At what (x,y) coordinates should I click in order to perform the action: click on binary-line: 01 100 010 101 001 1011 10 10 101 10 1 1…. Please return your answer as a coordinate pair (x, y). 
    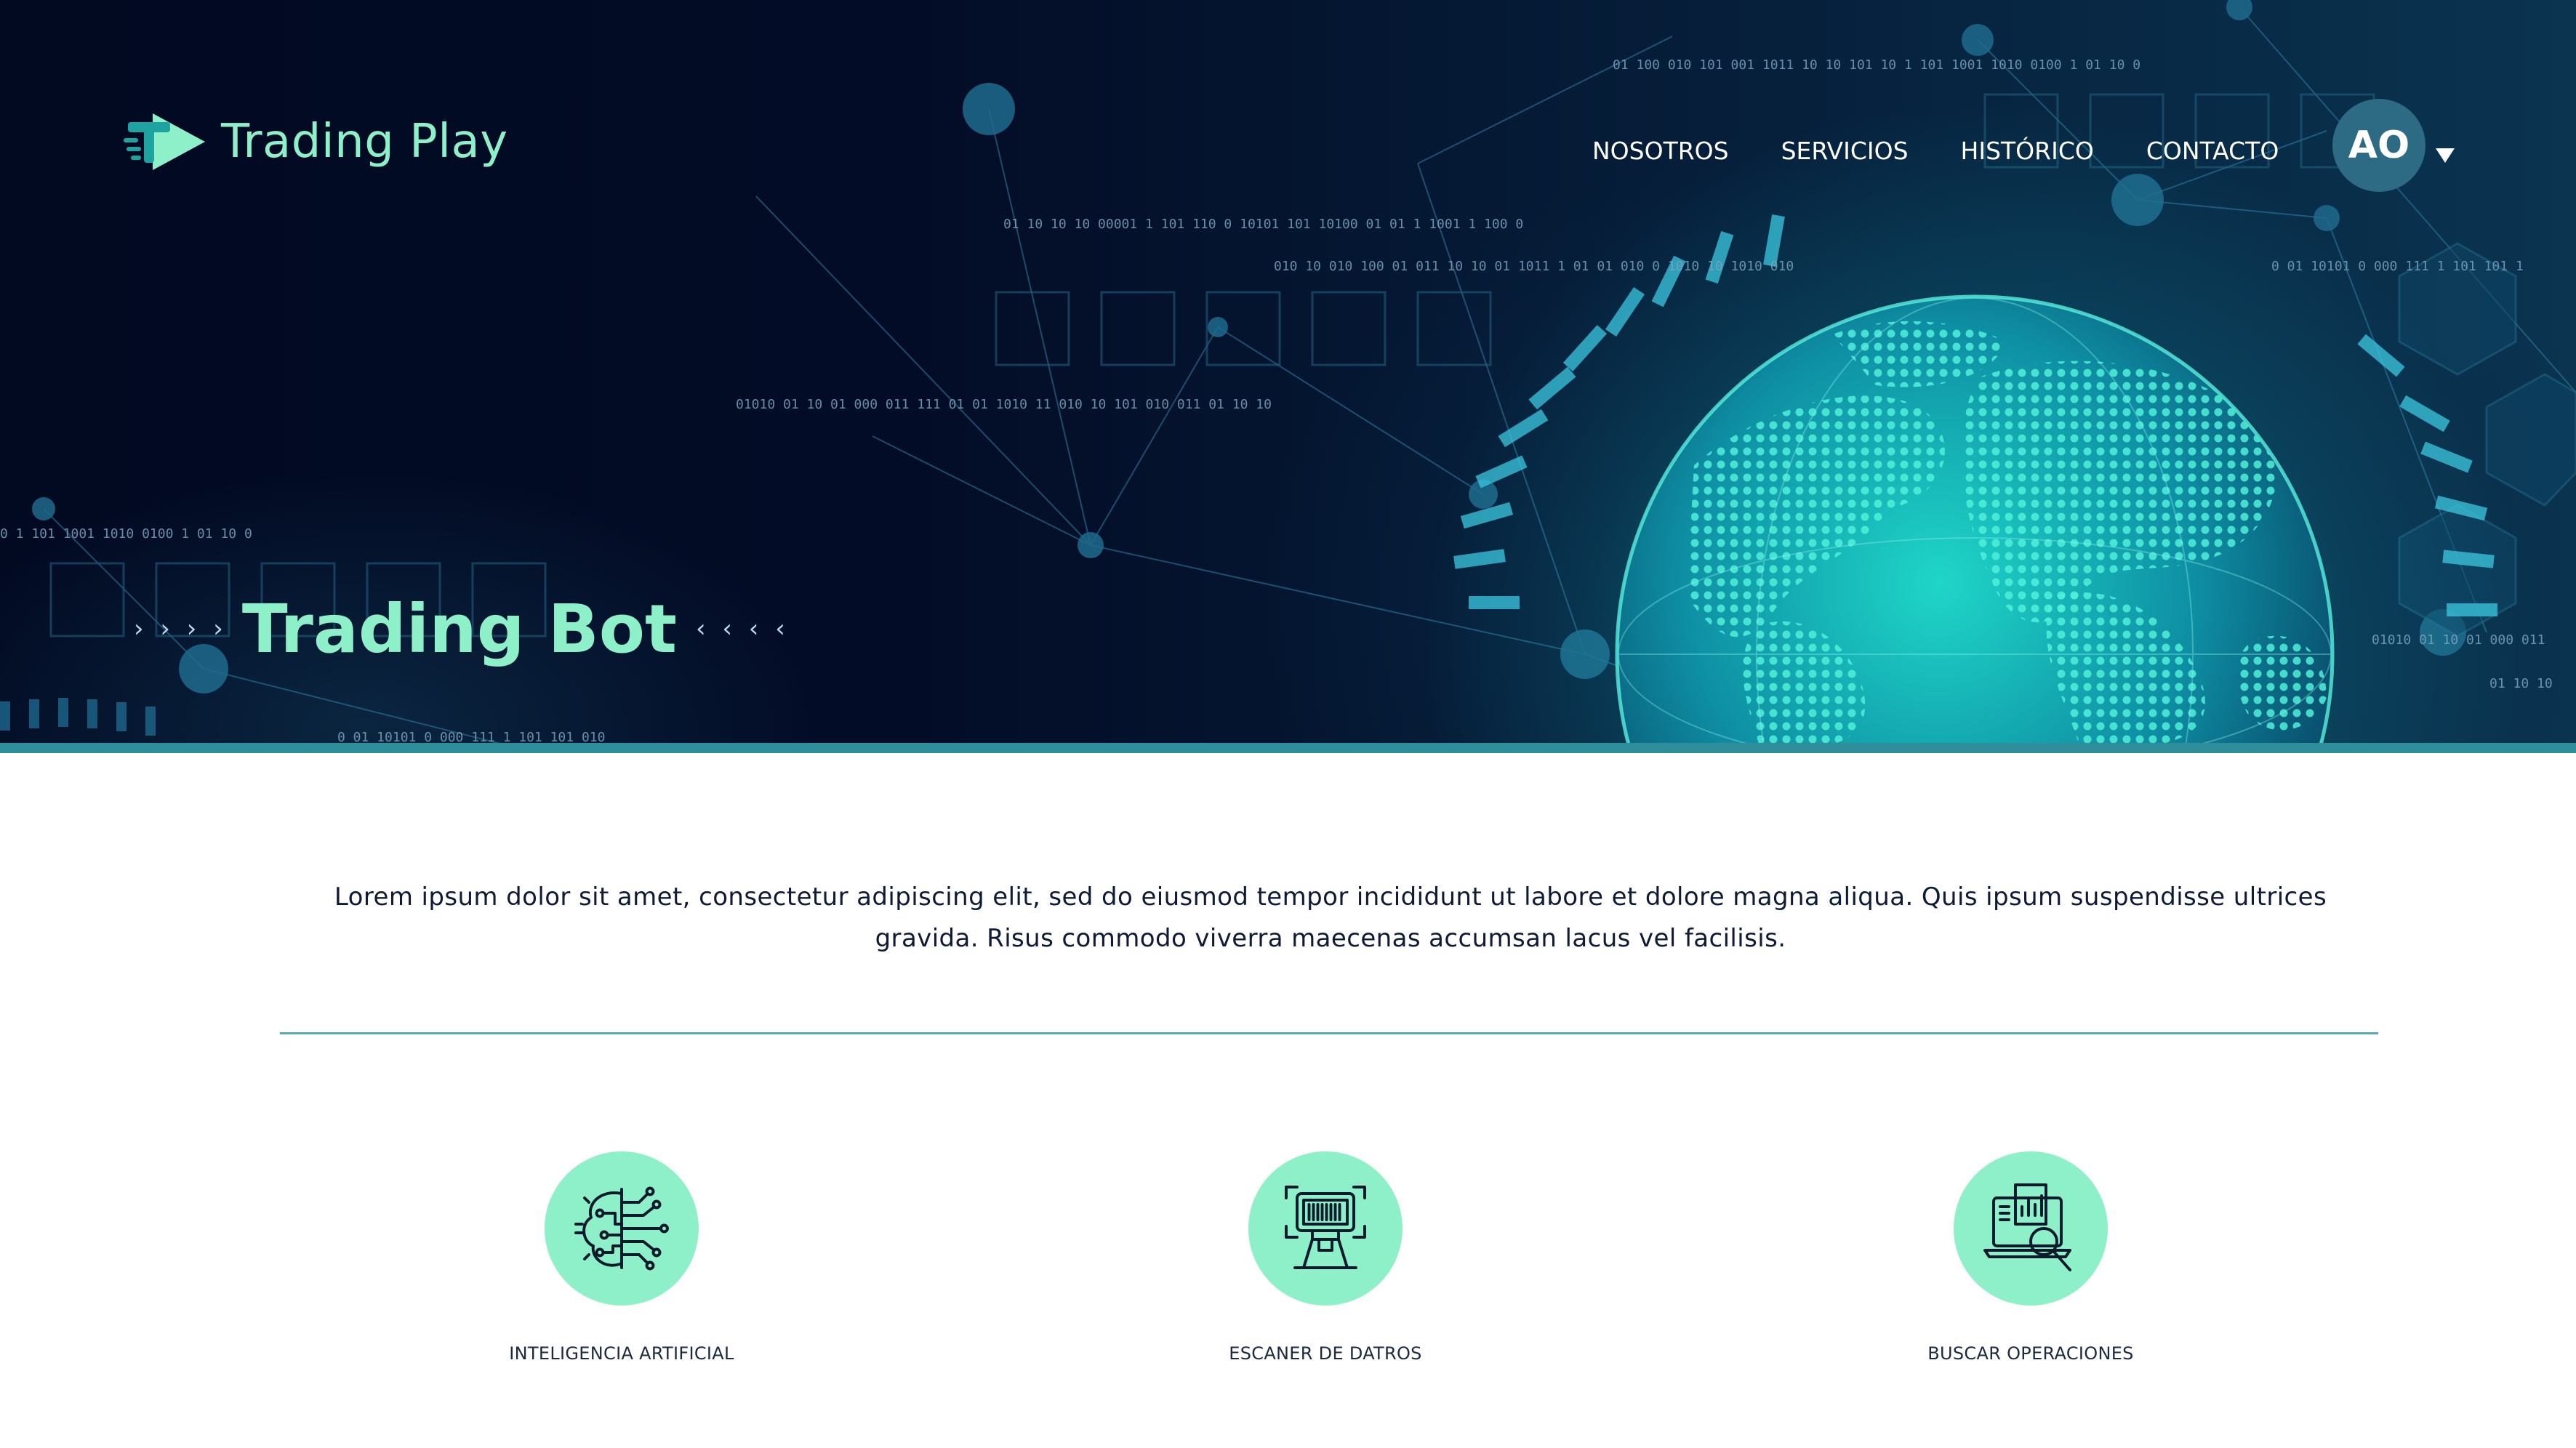
    Looking at the image, I should click on (1877, 65).